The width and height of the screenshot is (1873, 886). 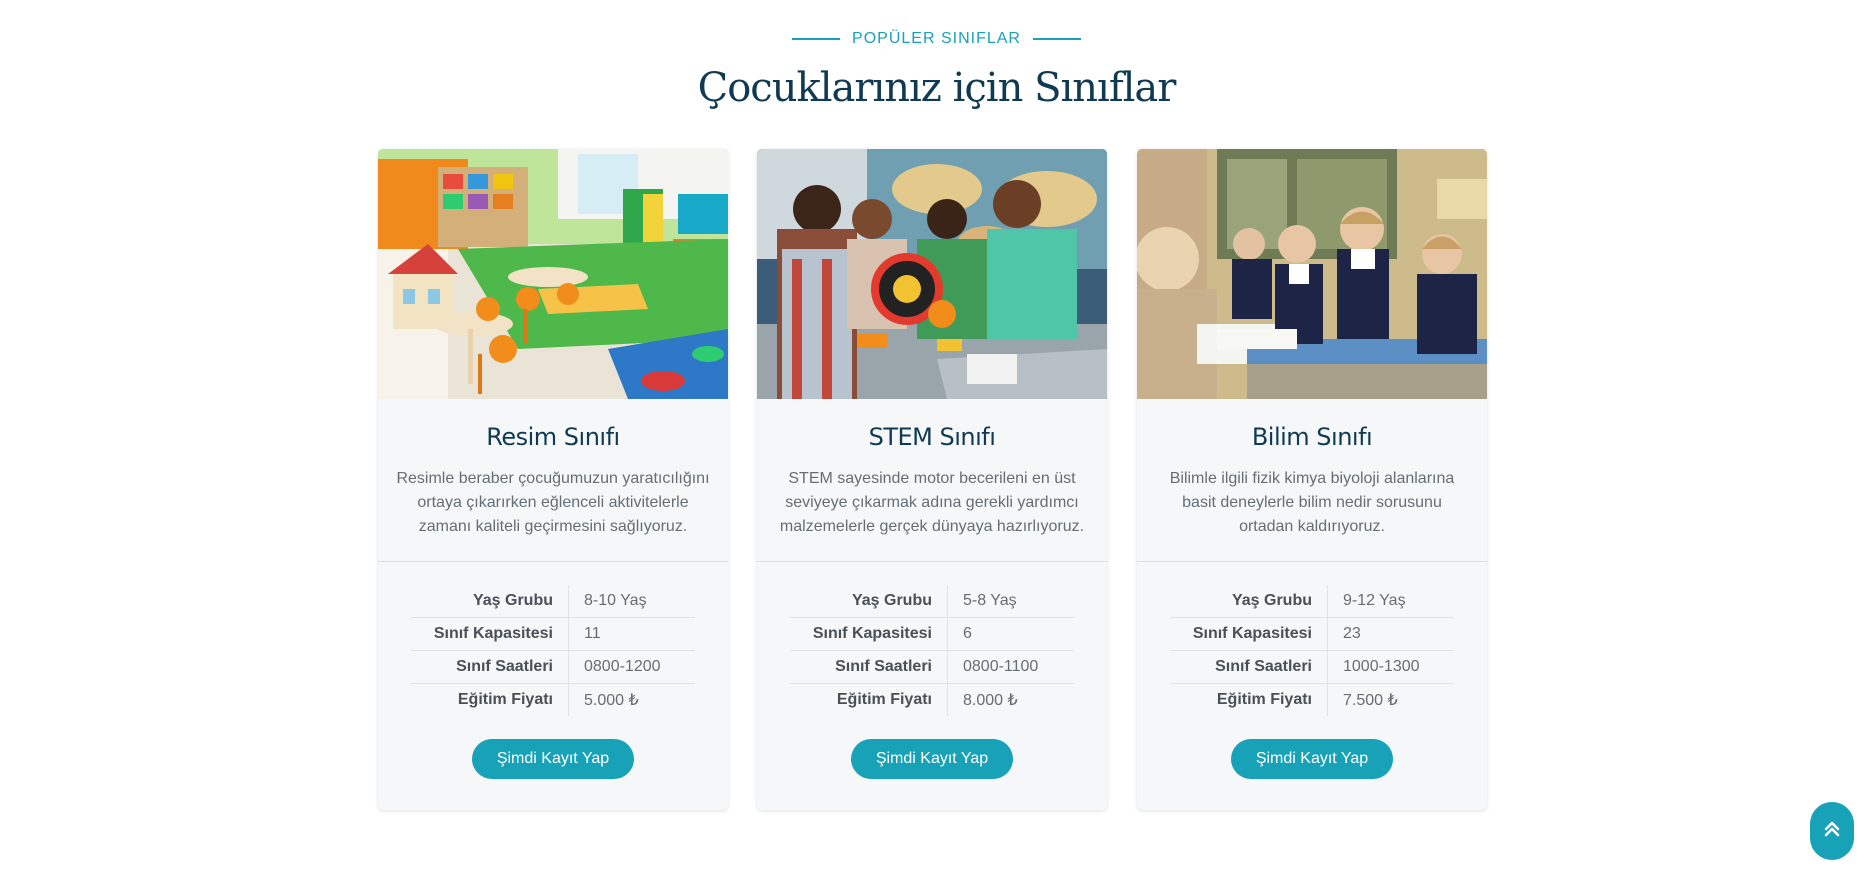 What do you see at coordinates (1390, 667) in the screenshot?
I see `detail-value: 1000-1300` at bounding box center [1390, 667].